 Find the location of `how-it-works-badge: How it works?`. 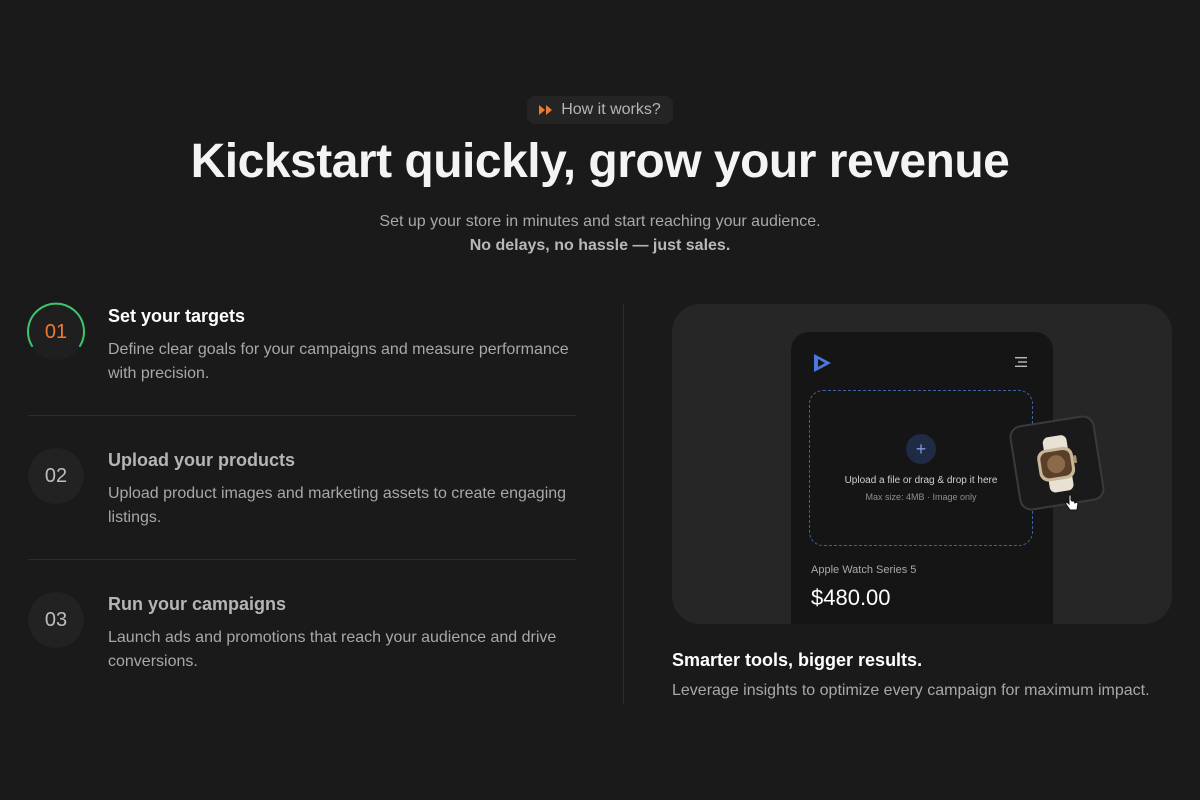

how-it-works-badge: How it works? is located at coordinates (600, 110).